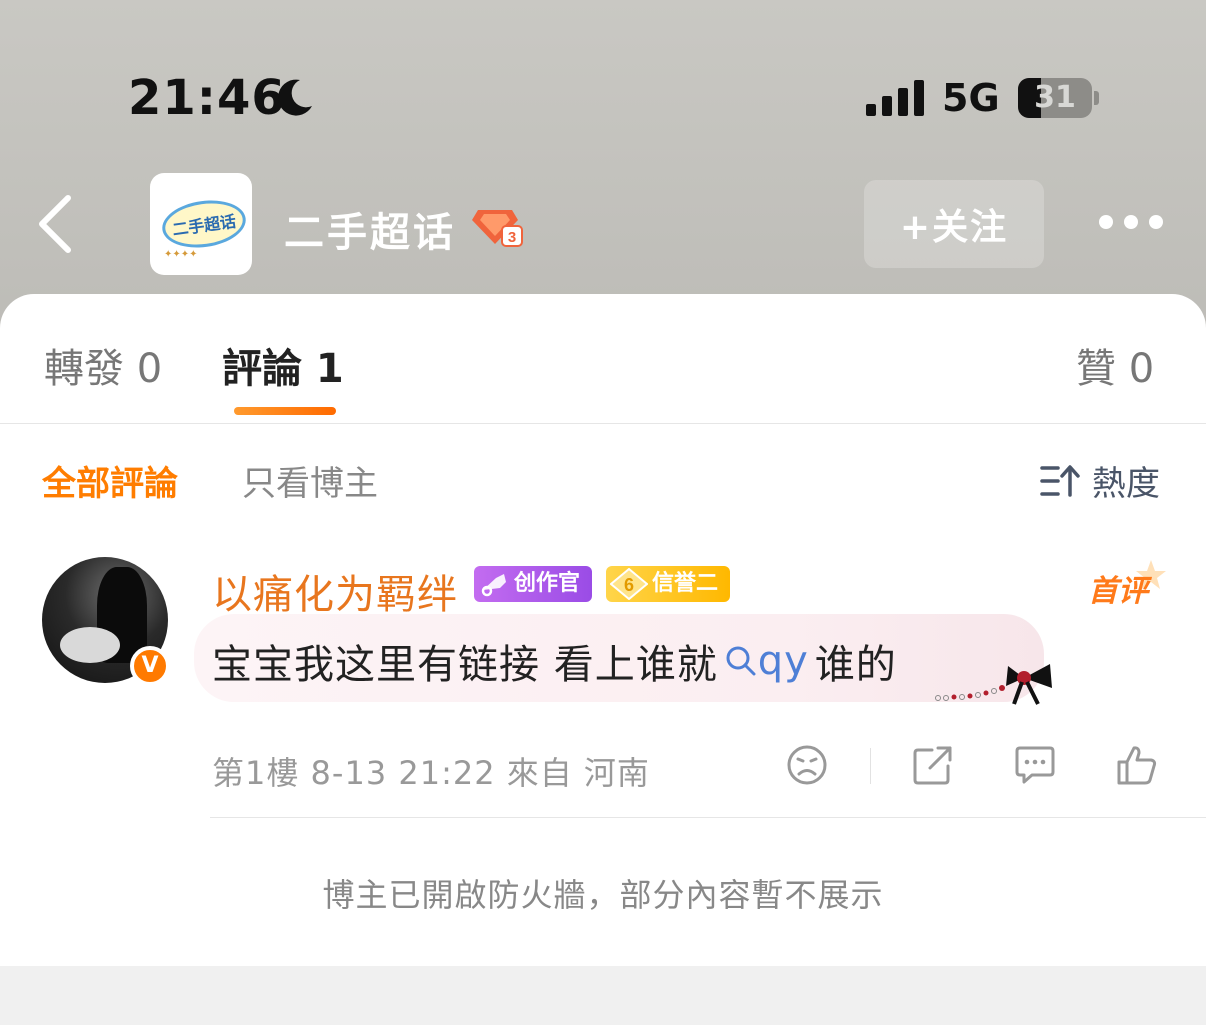 The width and height of the screenshot is (1206, 1025). Describe the element at coordinates (971, 98) in the screenshot. I see `network-label: 5G` at that location.